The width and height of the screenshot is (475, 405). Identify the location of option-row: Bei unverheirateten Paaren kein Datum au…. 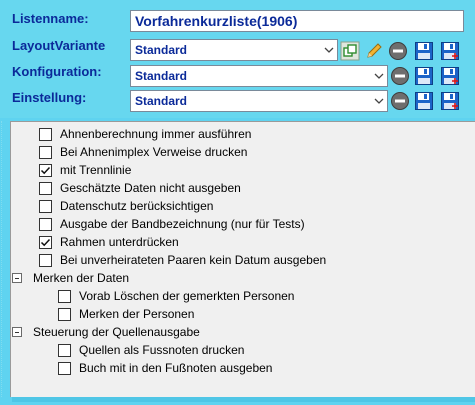
(182, 260).